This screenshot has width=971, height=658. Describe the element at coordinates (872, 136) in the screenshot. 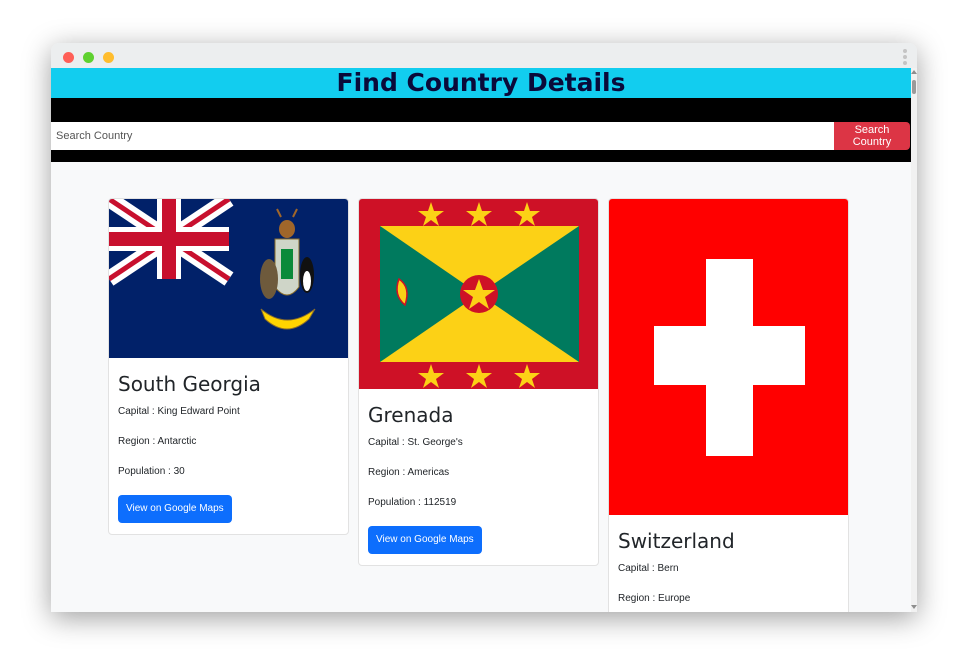

I see `search-button: Search Country` at that location.